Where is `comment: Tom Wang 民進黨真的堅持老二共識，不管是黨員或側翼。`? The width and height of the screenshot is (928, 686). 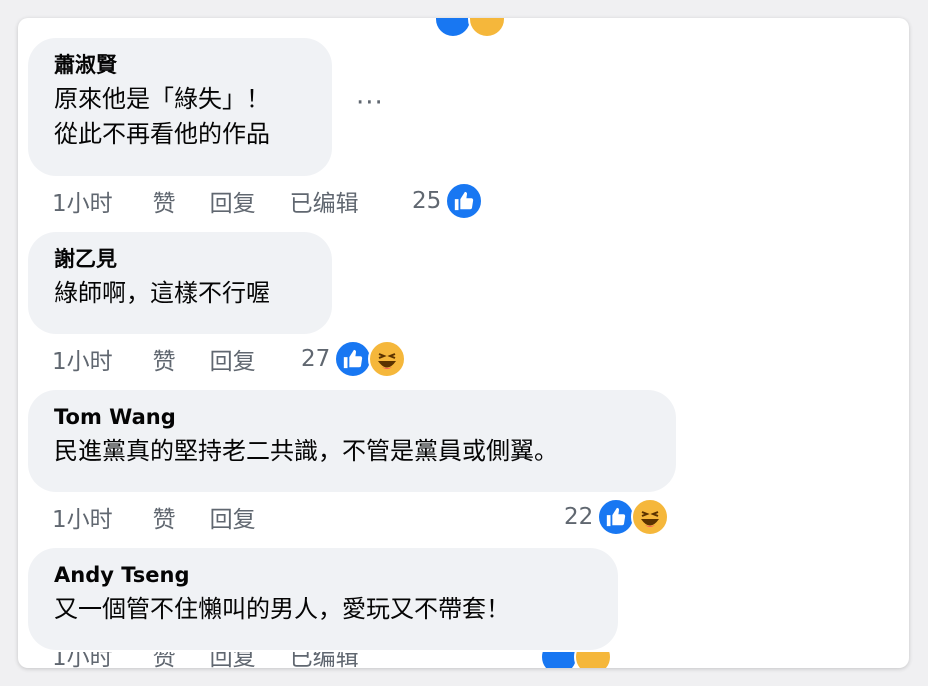 comment: Tom Wang 民進黨真的堅持老二共識，不管是黨員或側翼。 is located at coordinates (352, 441).